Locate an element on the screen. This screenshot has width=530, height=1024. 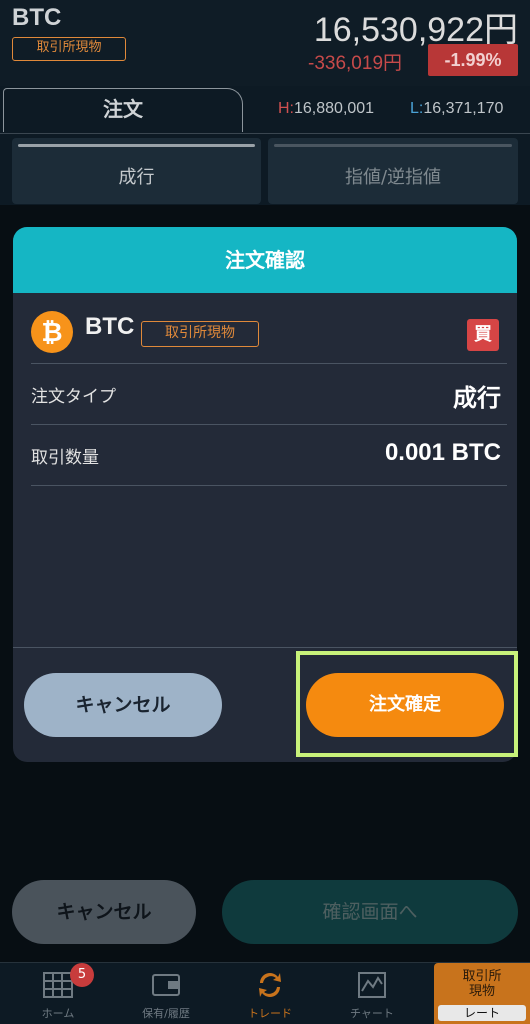
high-price: H:16,880,001 is located at coordinates (326, 109).